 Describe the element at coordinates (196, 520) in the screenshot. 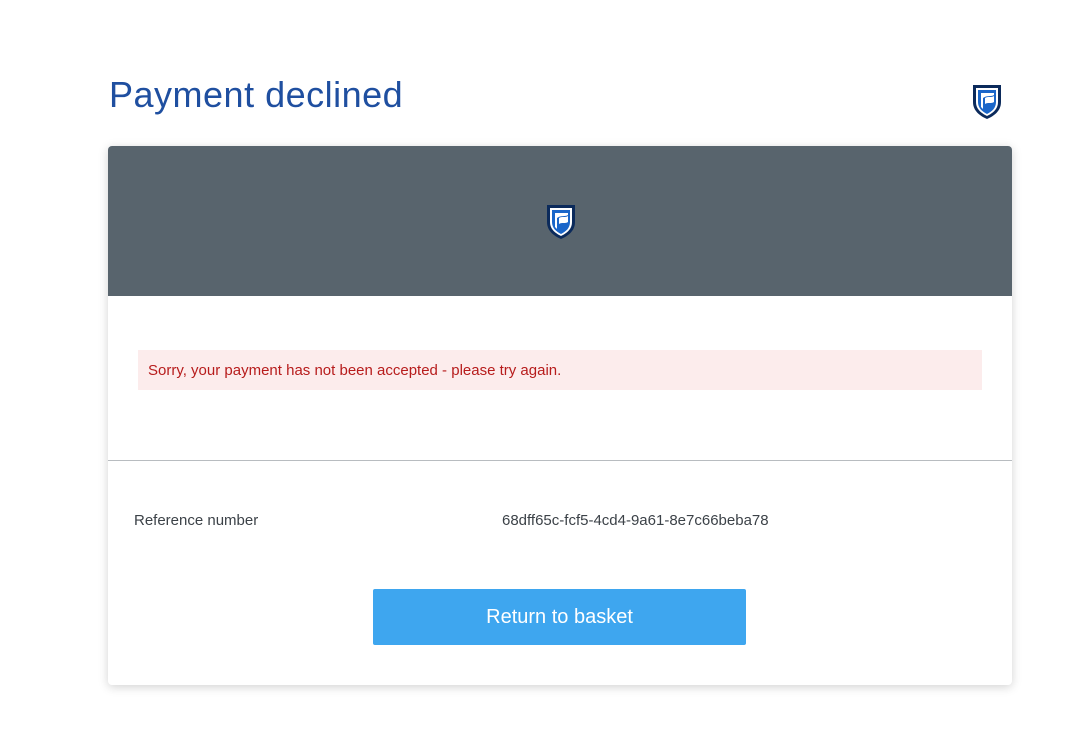

I see `reference-number-label: Reference number` at that location.